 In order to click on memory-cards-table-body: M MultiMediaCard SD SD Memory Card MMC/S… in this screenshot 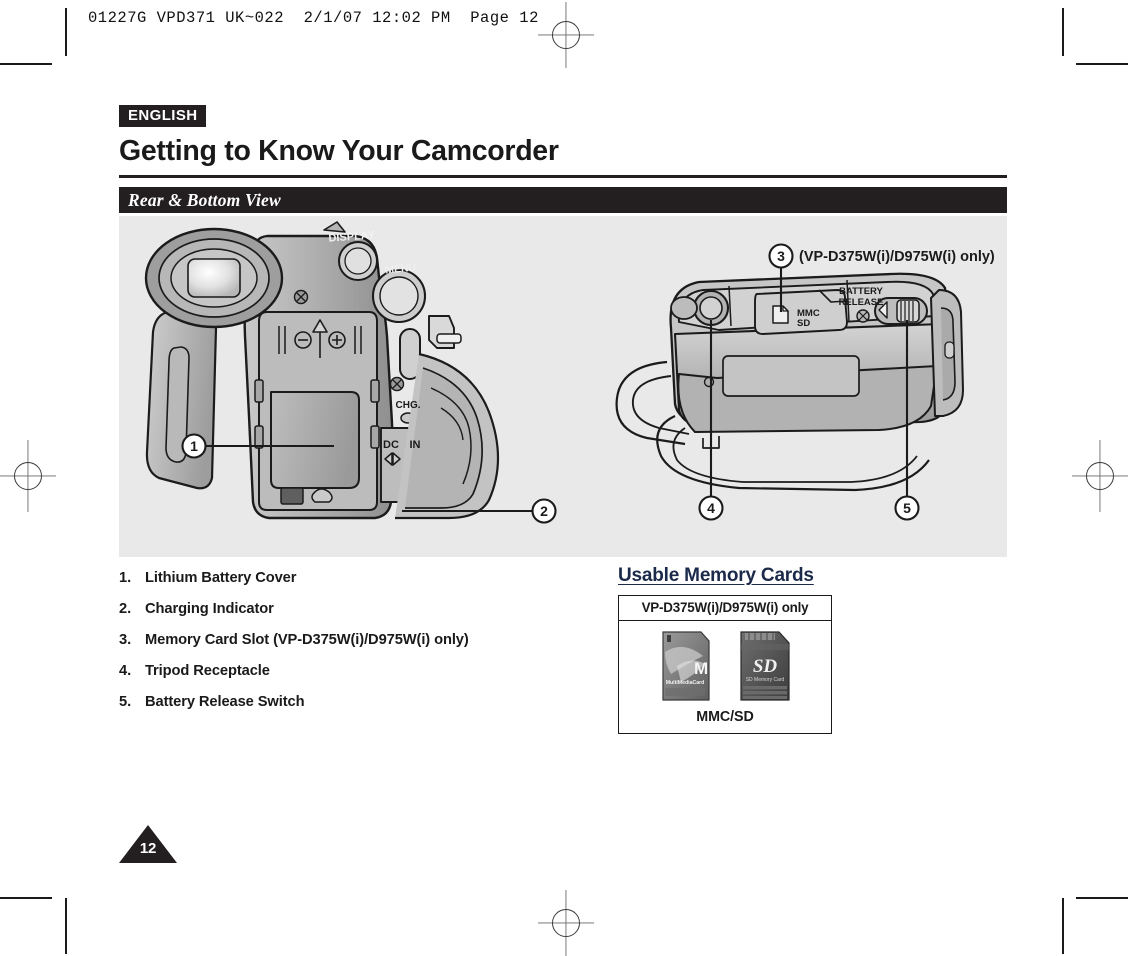, I will do `click(725, 677)`.